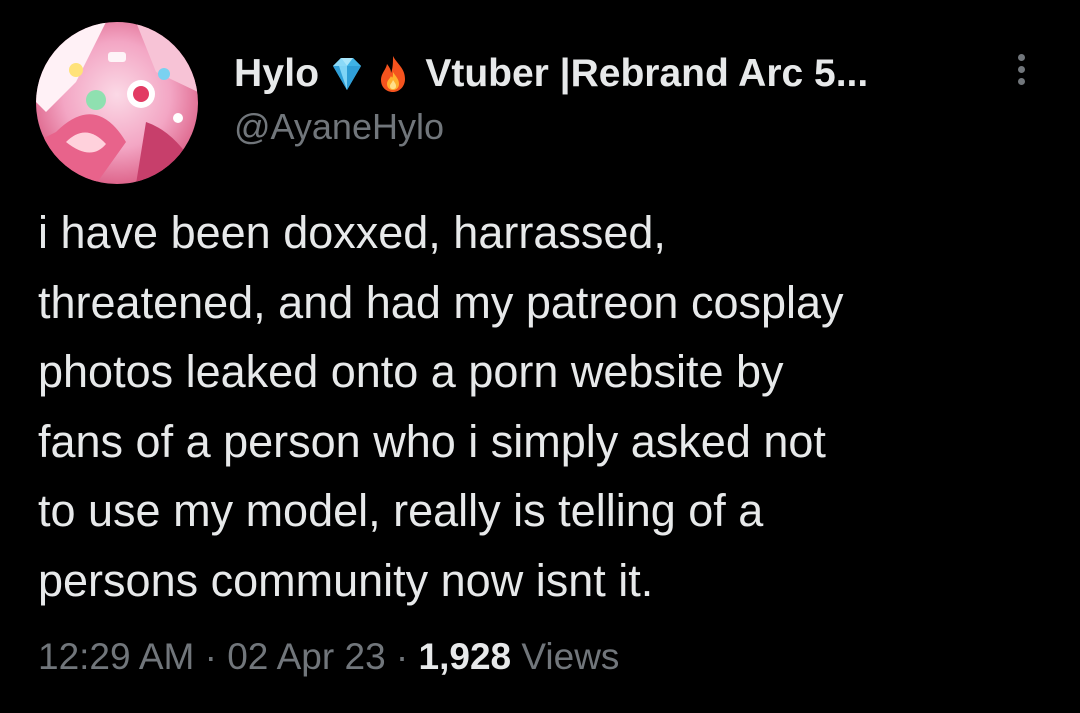  What do you see at coordinates (347, 74) in the screenshot?
I see `gem-icon` at bounding box center [347, 74].